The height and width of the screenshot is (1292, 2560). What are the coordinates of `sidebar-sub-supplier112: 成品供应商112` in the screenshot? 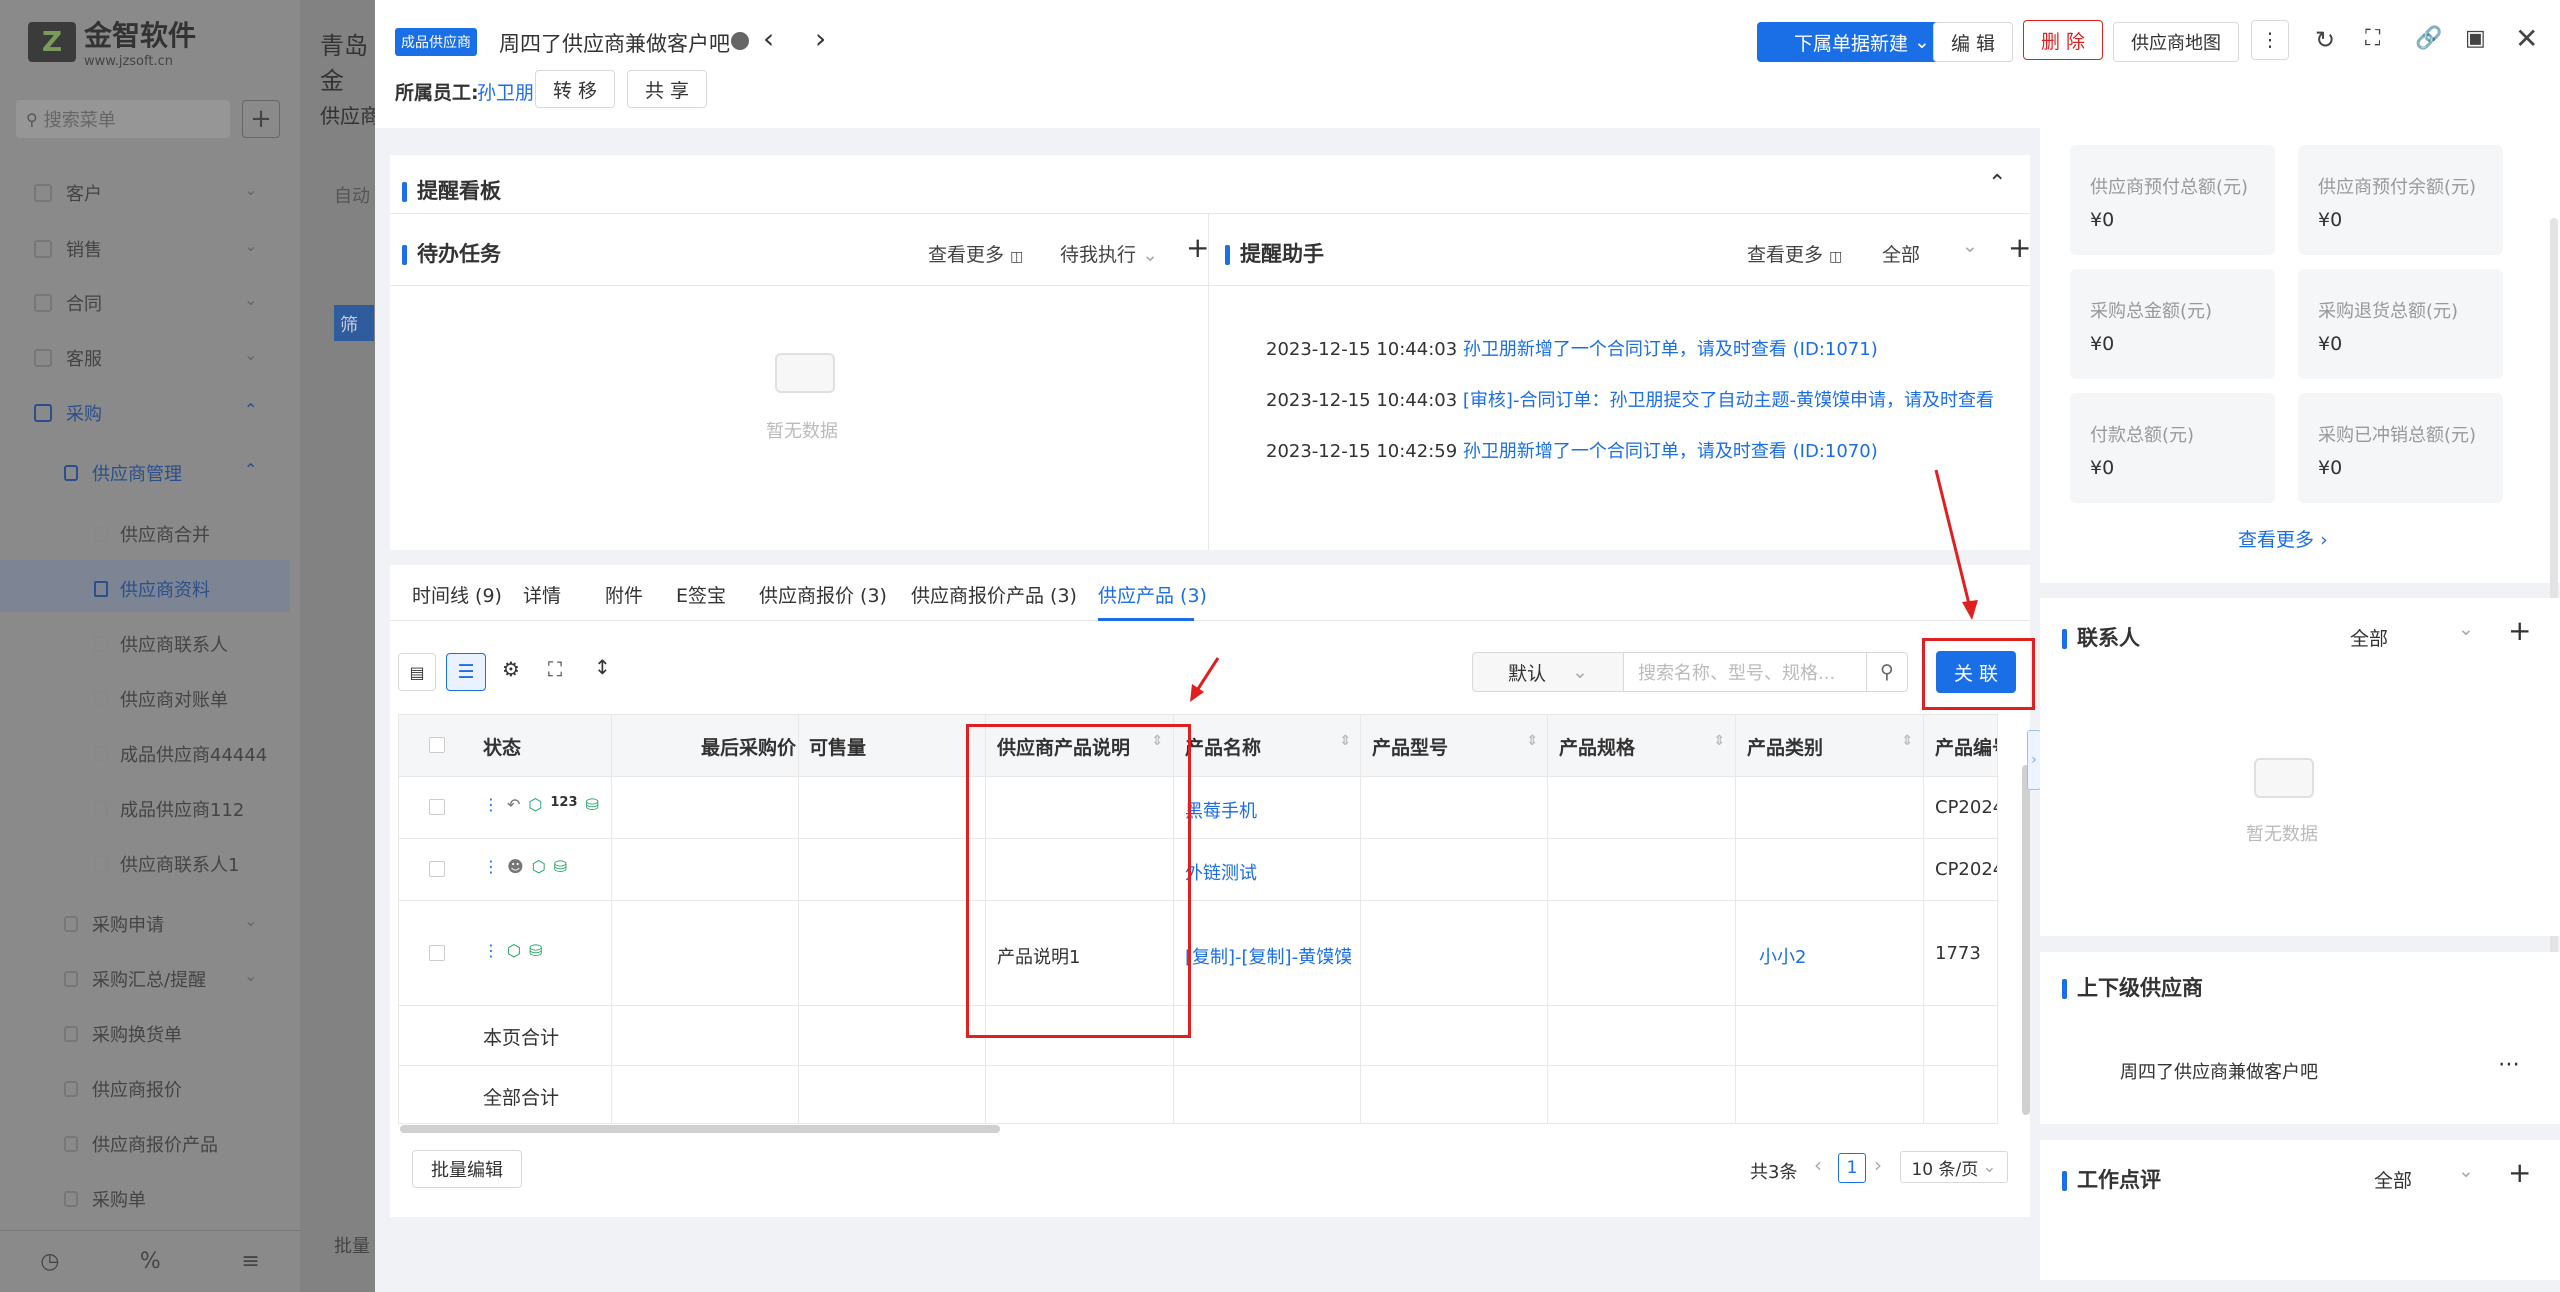 It's located at (169, 809).